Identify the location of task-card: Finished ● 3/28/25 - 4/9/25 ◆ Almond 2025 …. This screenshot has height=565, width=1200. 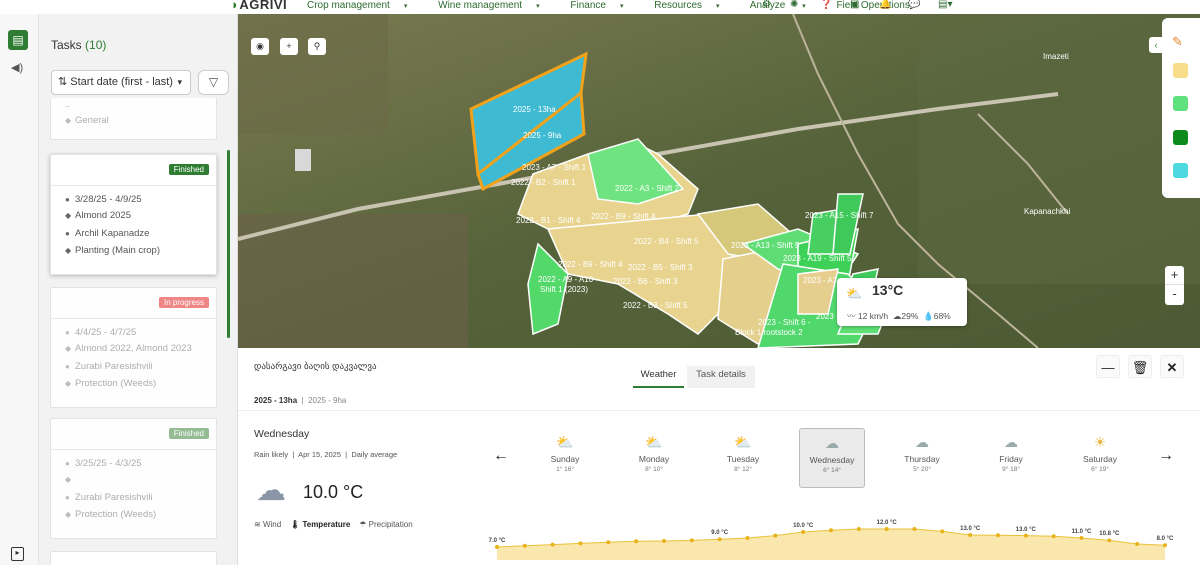
(133, 214).